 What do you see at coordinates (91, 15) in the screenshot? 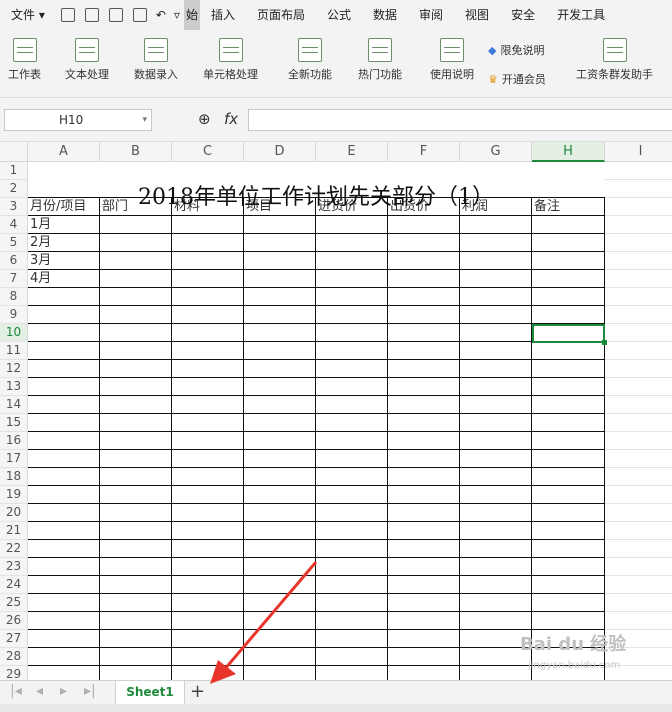
I see `format-painter-icon` at bounding box center [91, 15].